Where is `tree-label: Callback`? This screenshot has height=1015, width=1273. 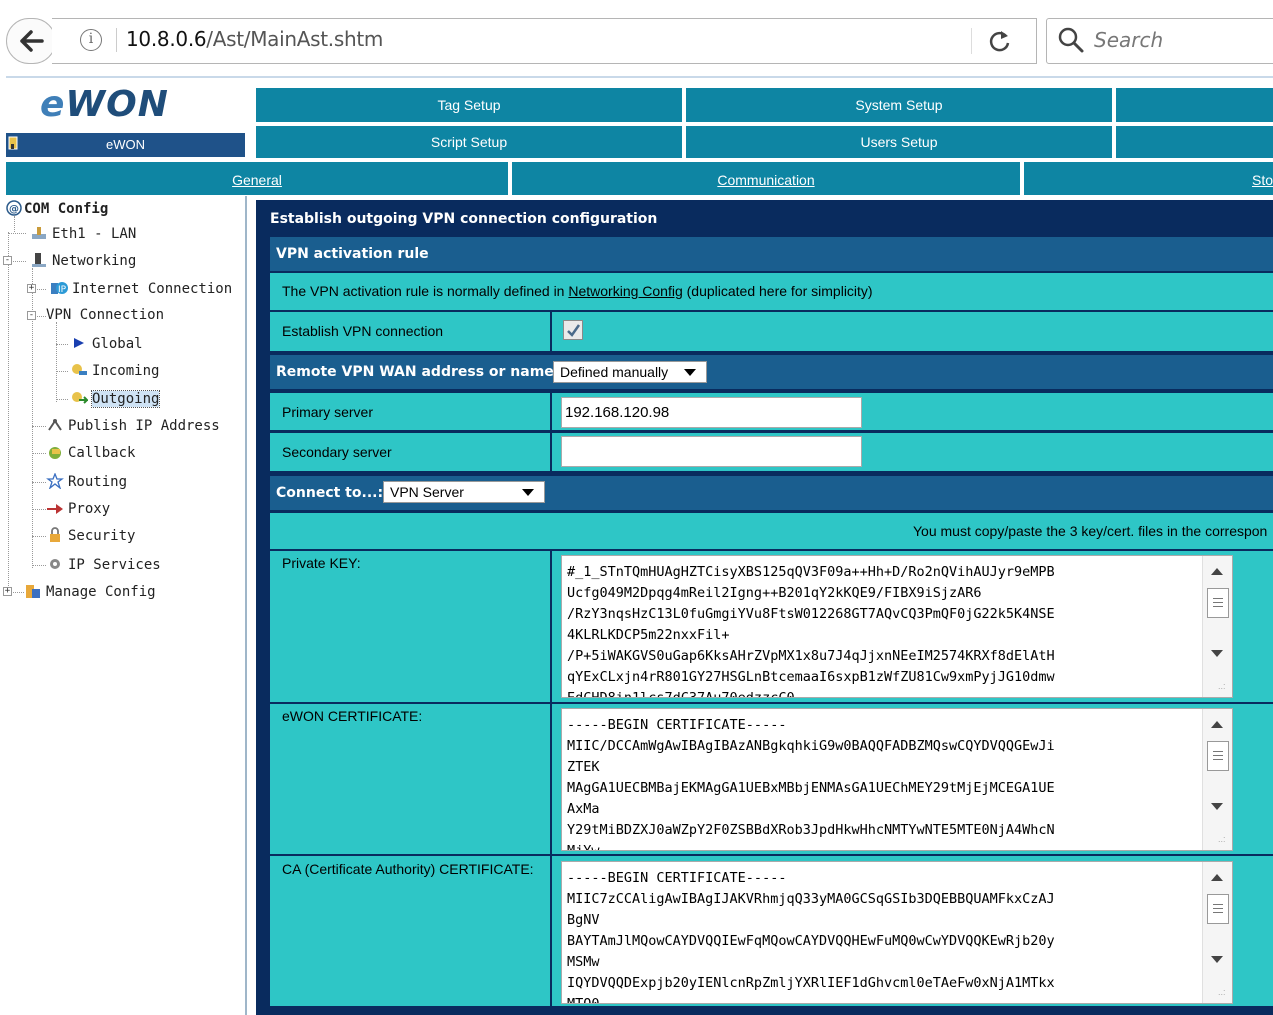
tree-label: Callback is located at coordinates (102, 453).